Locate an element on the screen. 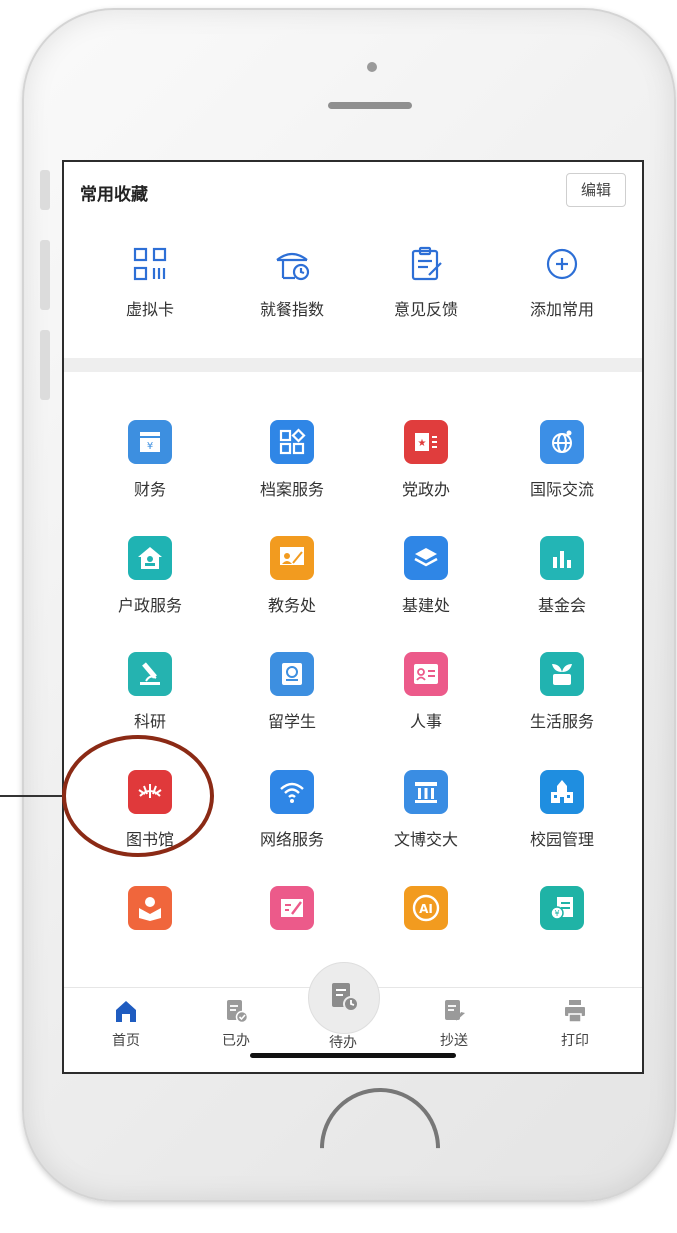  fav-label: 就餐指数 is located at coordinates (291, 309).